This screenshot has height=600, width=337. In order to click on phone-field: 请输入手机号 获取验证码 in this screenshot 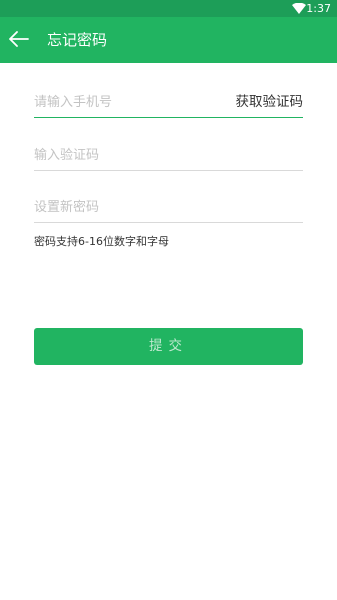, I will do `click(168, 103)`.